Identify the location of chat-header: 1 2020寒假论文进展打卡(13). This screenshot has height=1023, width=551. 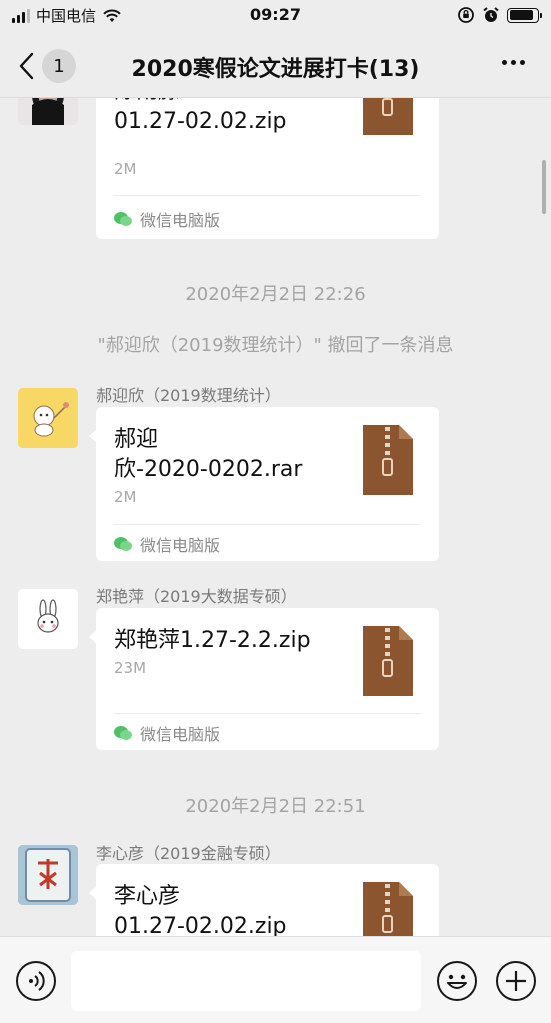
(275, 66).